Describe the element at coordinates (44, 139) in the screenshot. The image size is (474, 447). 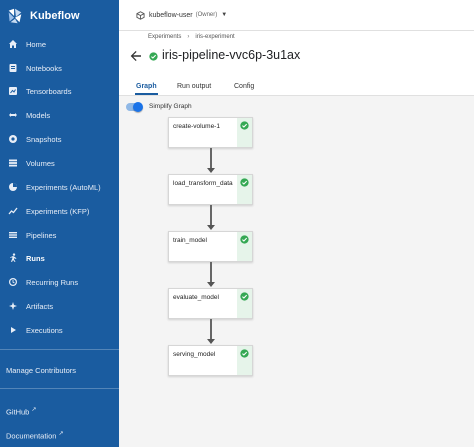
I see `sidebar-item-label: Snapshots` at that location.